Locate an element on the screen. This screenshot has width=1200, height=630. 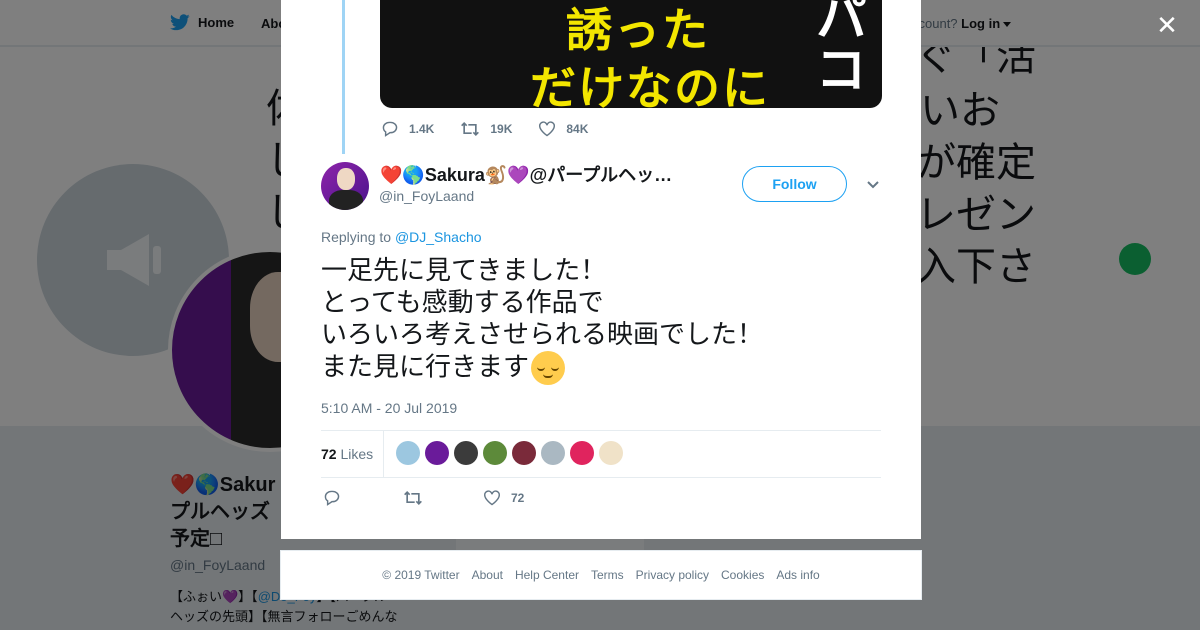
tweet-text-line-2: とっても感動する作品で is located at coordinates (462, 303).